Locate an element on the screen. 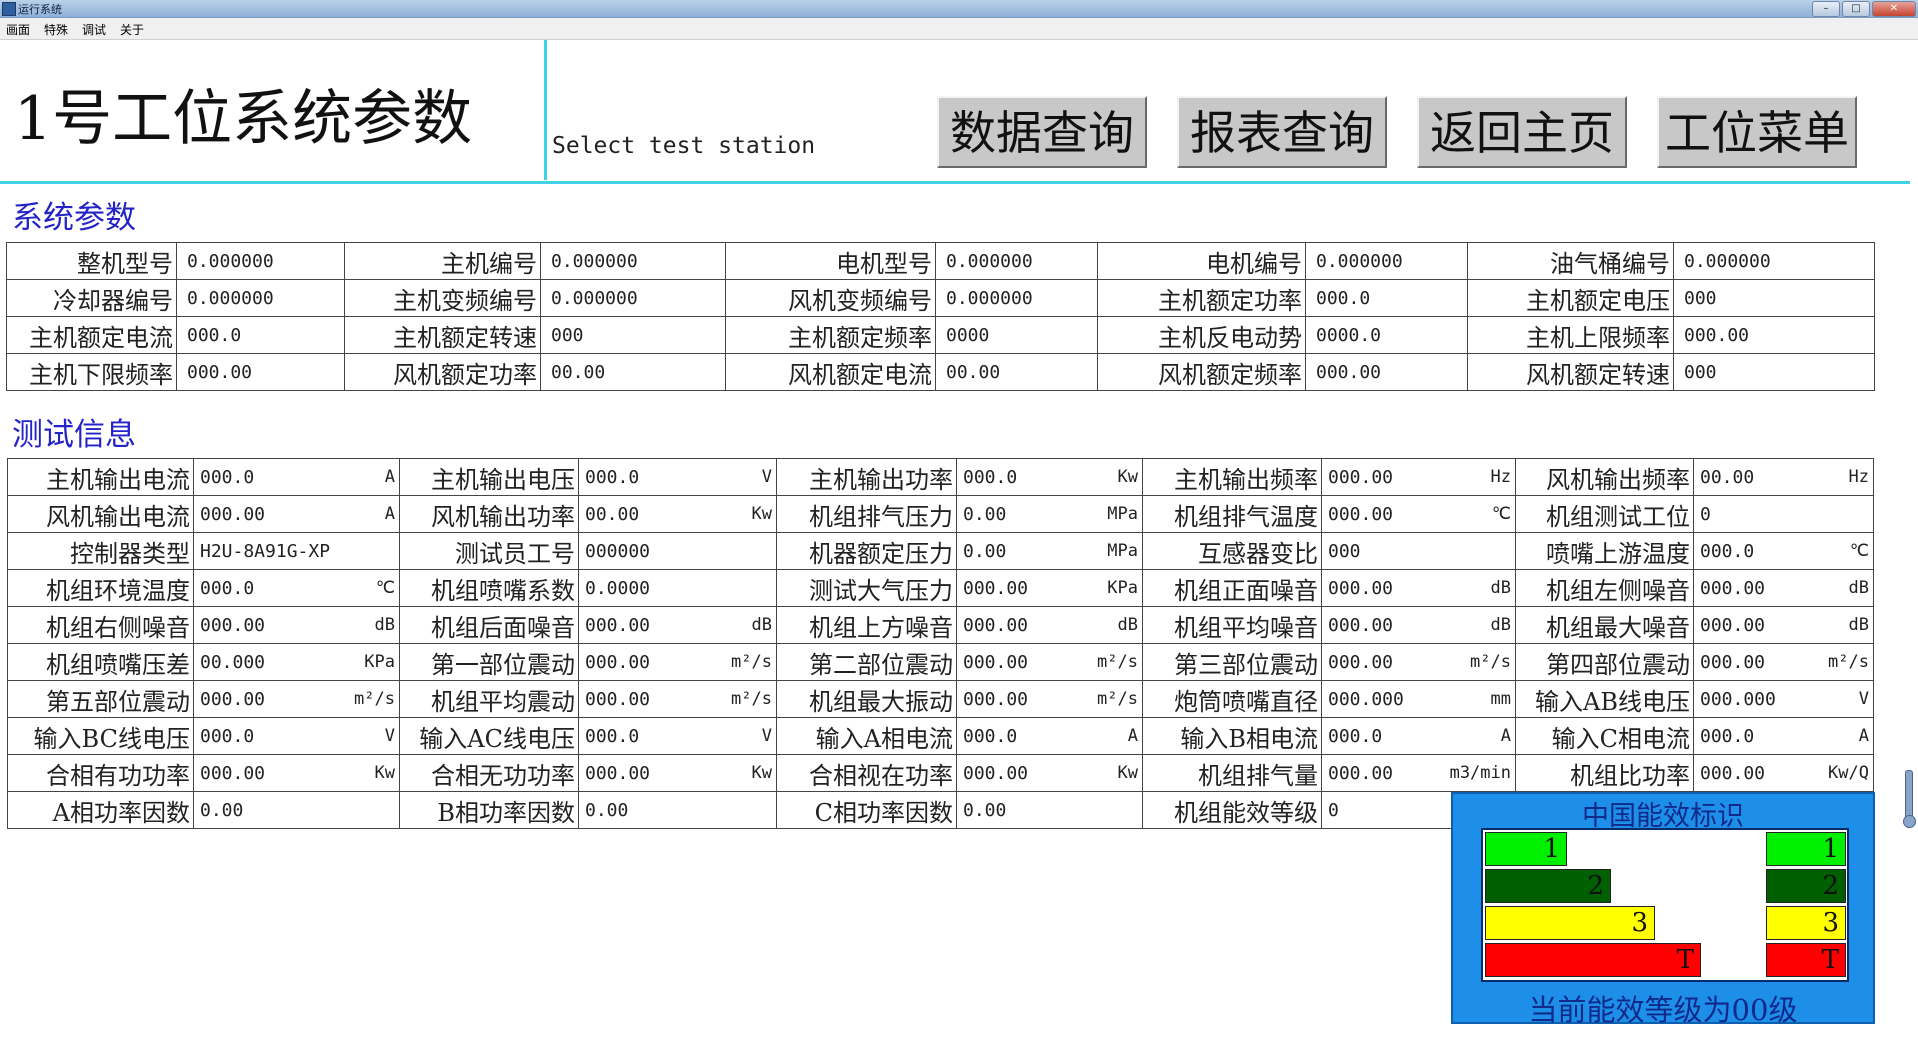 The width and height of the screenshot is (1918, 1039). param-value: 0000 is located at coordinates (1016, 335).